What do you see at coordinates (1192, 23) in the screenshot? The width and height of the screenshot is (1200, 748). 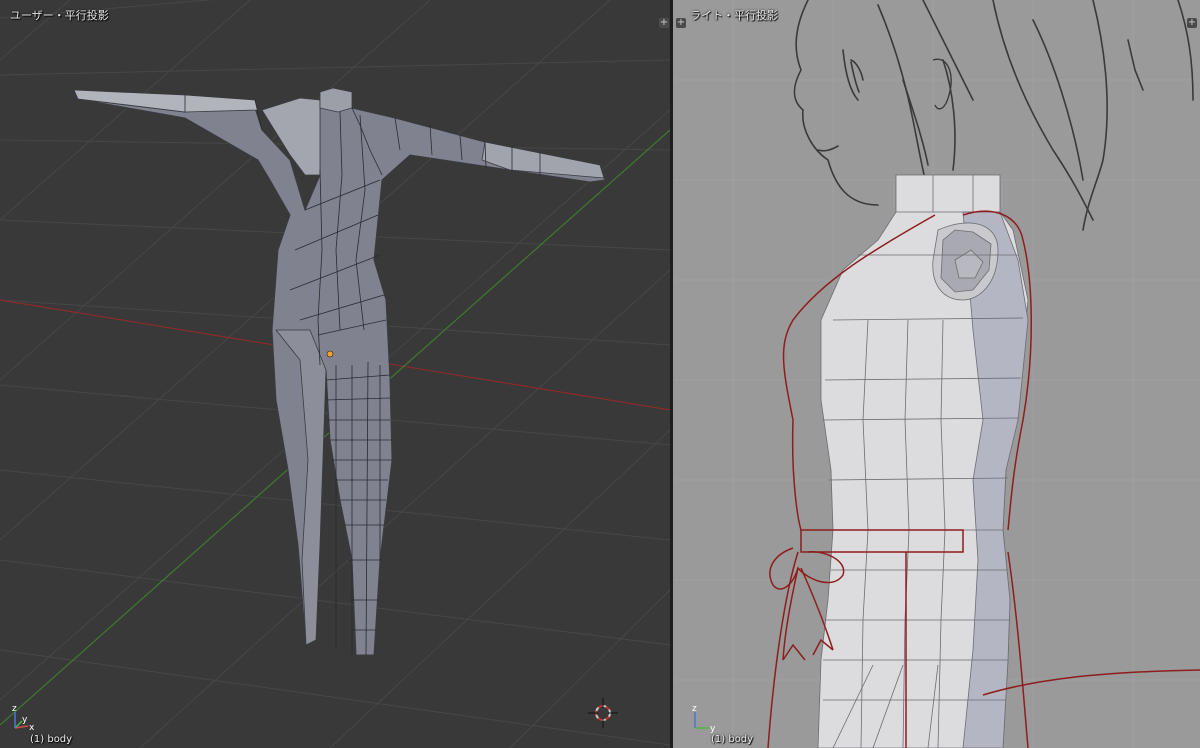 I see `viewport-expand-button-right: +` at bounding box center [1192, 23].